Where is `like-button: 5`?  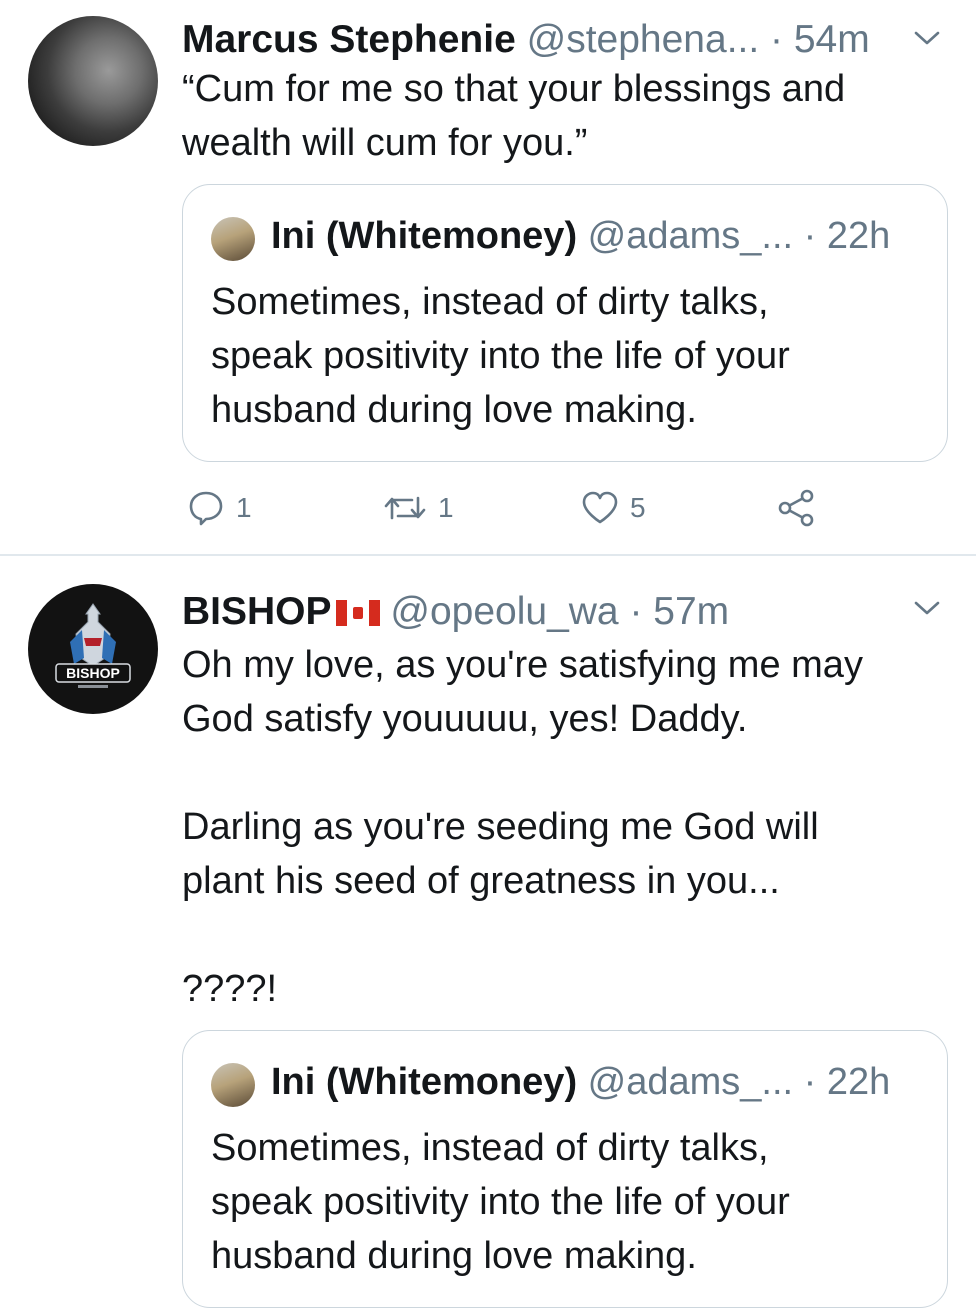 like-button: 5 is located at coordinates (613, 508).